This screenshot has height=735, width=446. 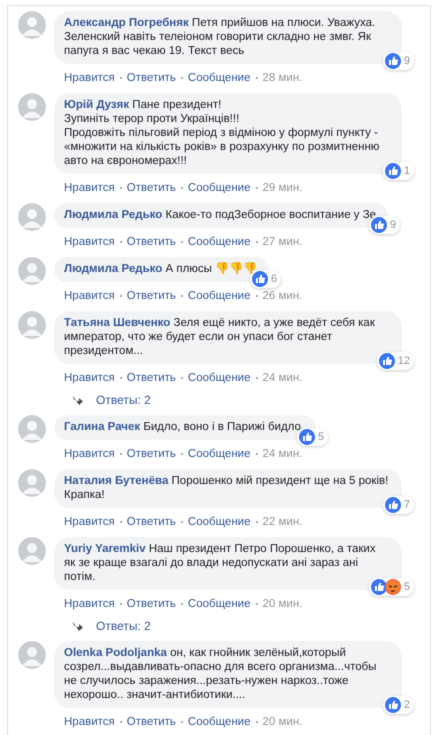 I want to click on angry-face-icon, so click(x=392, y=587).